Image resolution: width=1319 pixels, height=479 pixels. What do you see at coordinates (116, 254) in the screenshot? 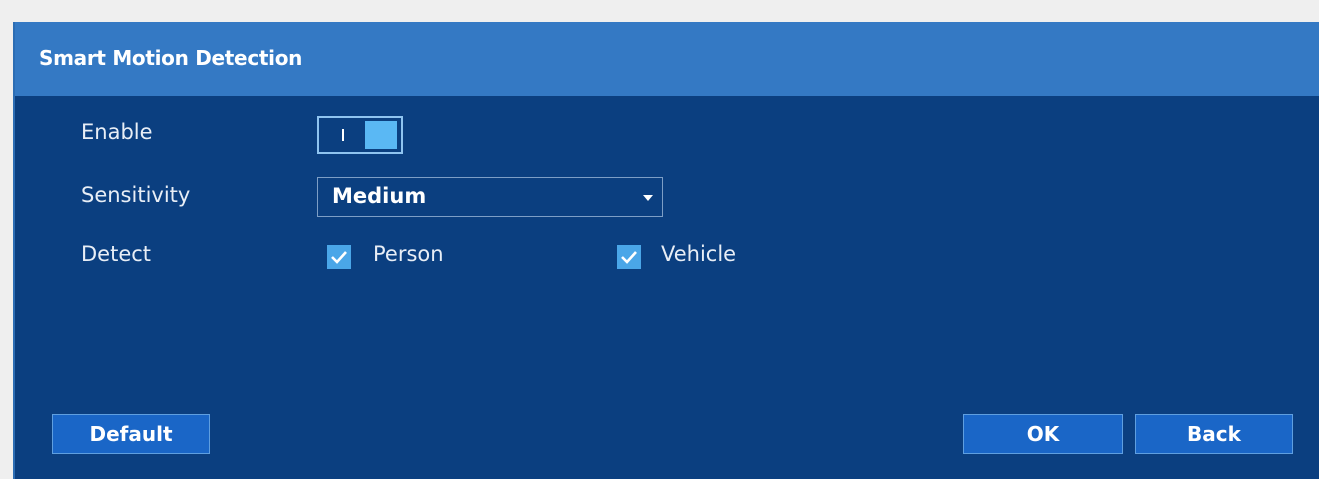
I see `detect-label: Detect` at bounding box center [116, 254].